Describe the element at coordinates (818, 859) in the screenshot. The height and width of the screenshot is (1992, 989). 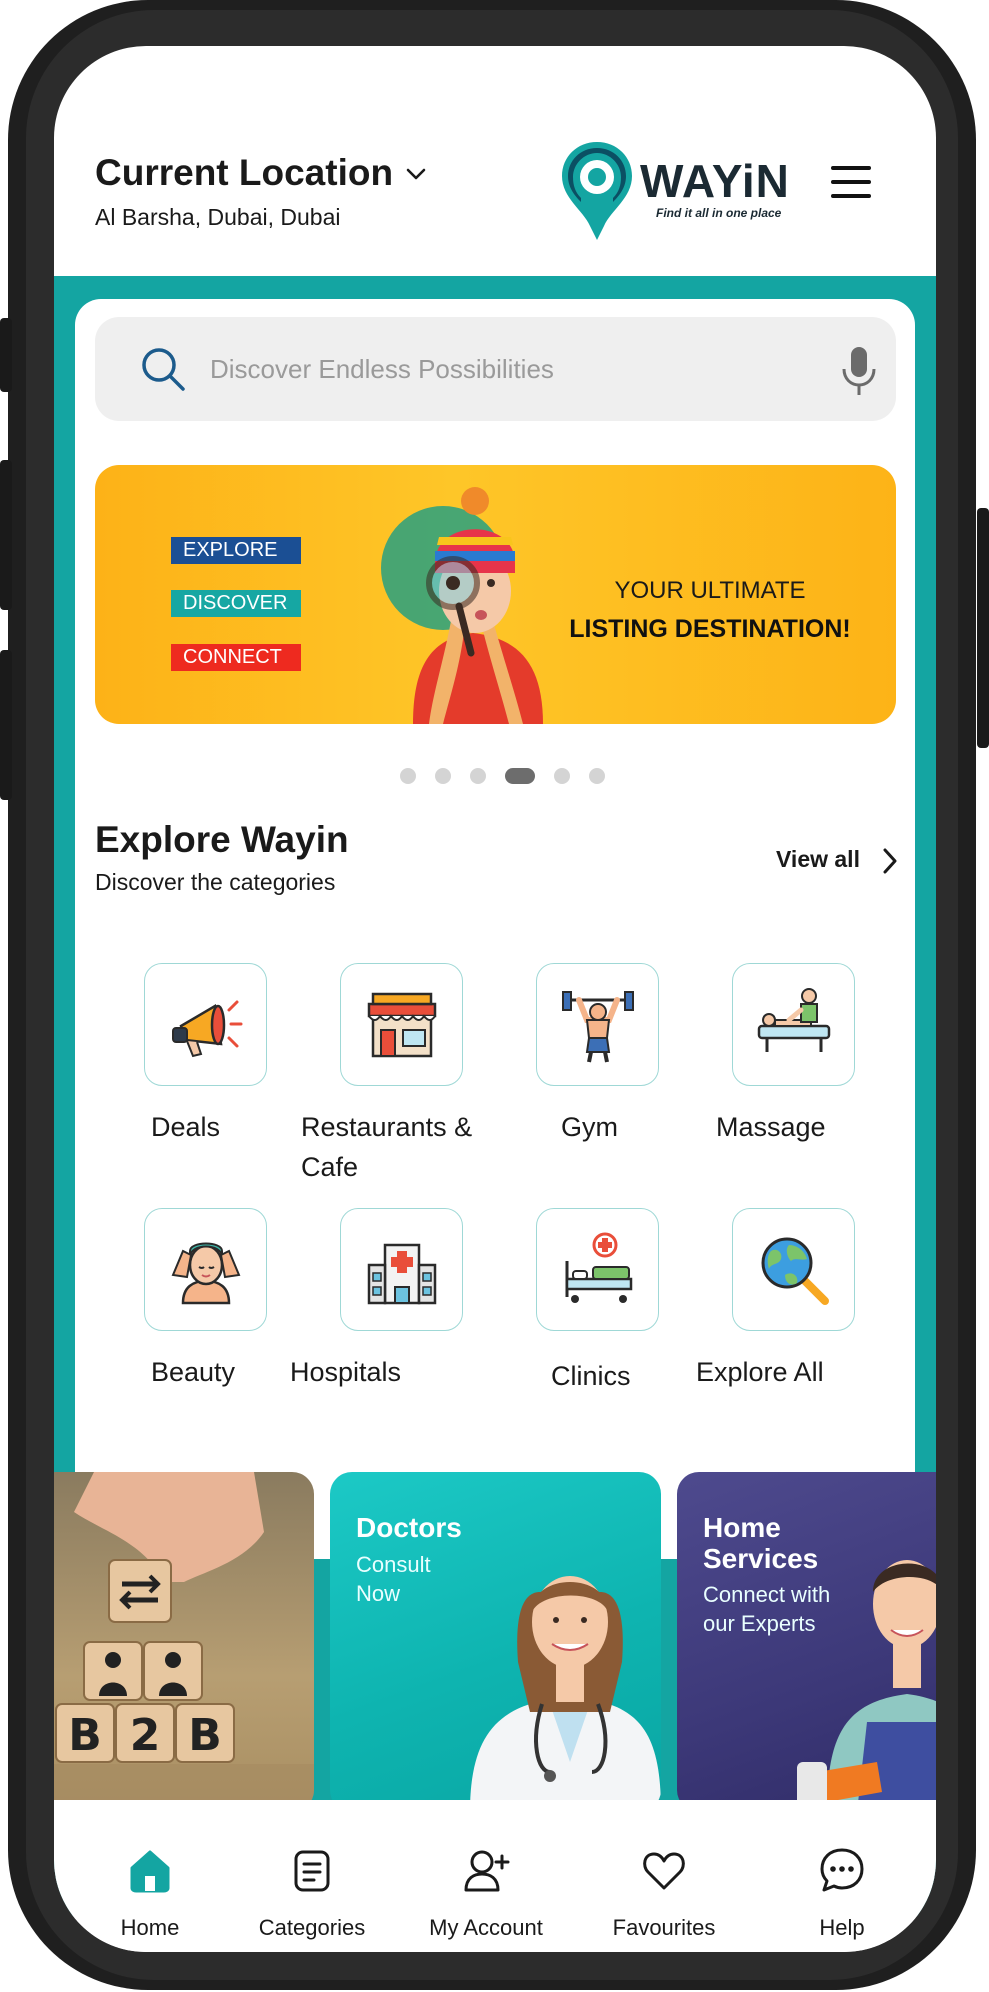
I see `view-all-link: View all` at that location.